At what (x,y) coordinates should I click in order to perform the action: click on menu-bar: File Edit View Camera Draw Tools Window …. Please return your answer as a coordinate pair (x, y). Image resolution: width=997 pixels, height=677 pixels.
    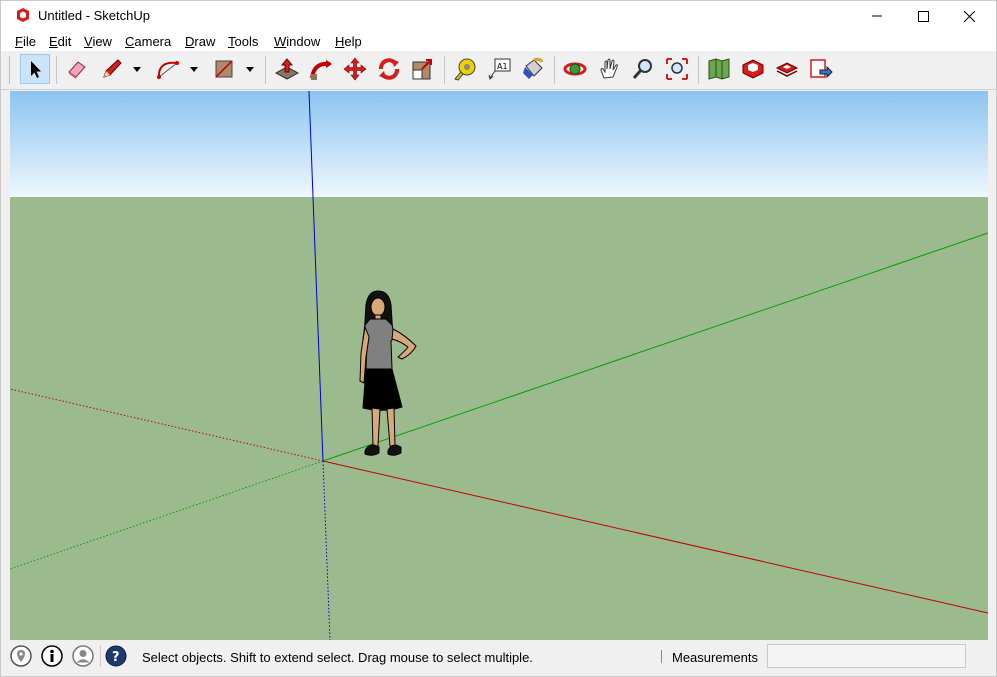
    Looking at the image, I should click on (498, 41).